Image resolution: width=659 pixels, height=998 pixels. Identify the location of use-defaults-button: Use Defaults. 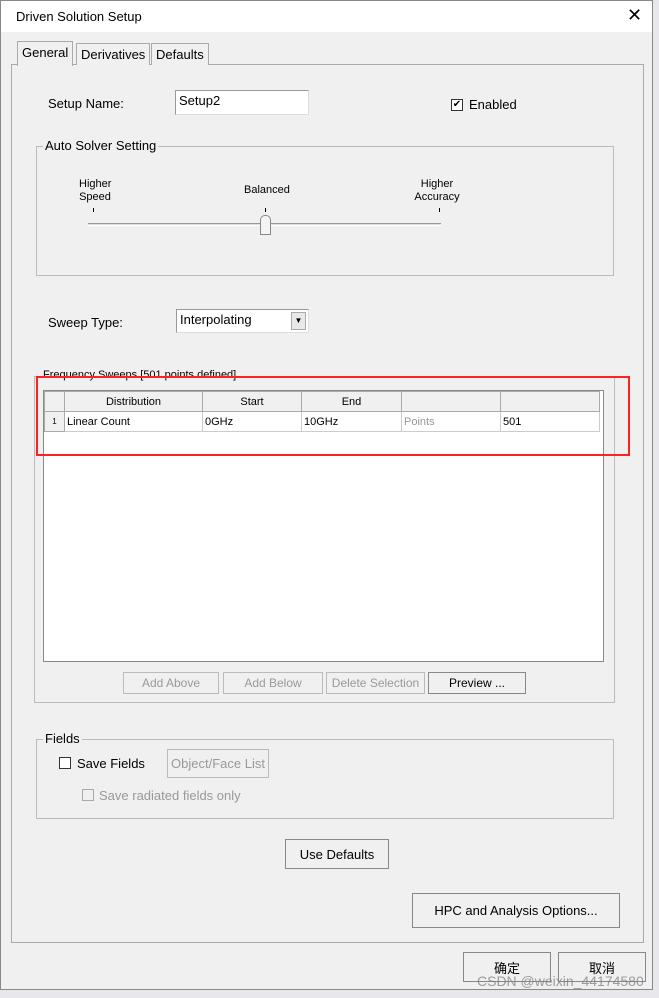
(337, 854).